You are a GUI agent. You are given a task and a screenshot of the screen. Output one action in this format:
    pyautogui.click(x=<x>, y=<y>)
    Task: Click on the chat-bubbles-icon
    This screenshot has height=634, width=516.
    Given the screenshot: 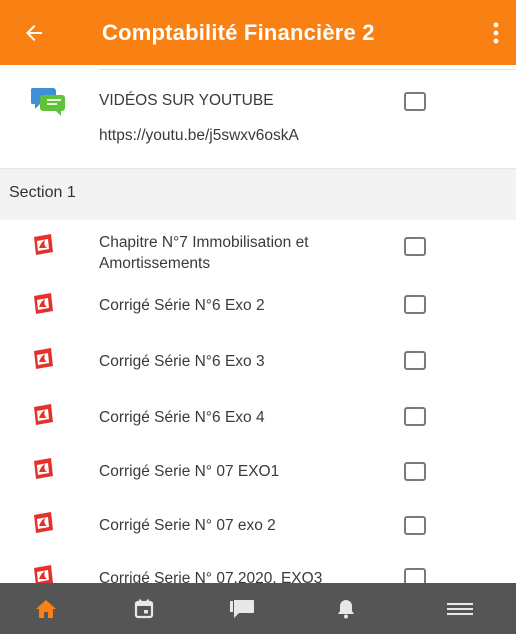 What is the action you would take?
    pyautogui.click(x=48, y=103)
    